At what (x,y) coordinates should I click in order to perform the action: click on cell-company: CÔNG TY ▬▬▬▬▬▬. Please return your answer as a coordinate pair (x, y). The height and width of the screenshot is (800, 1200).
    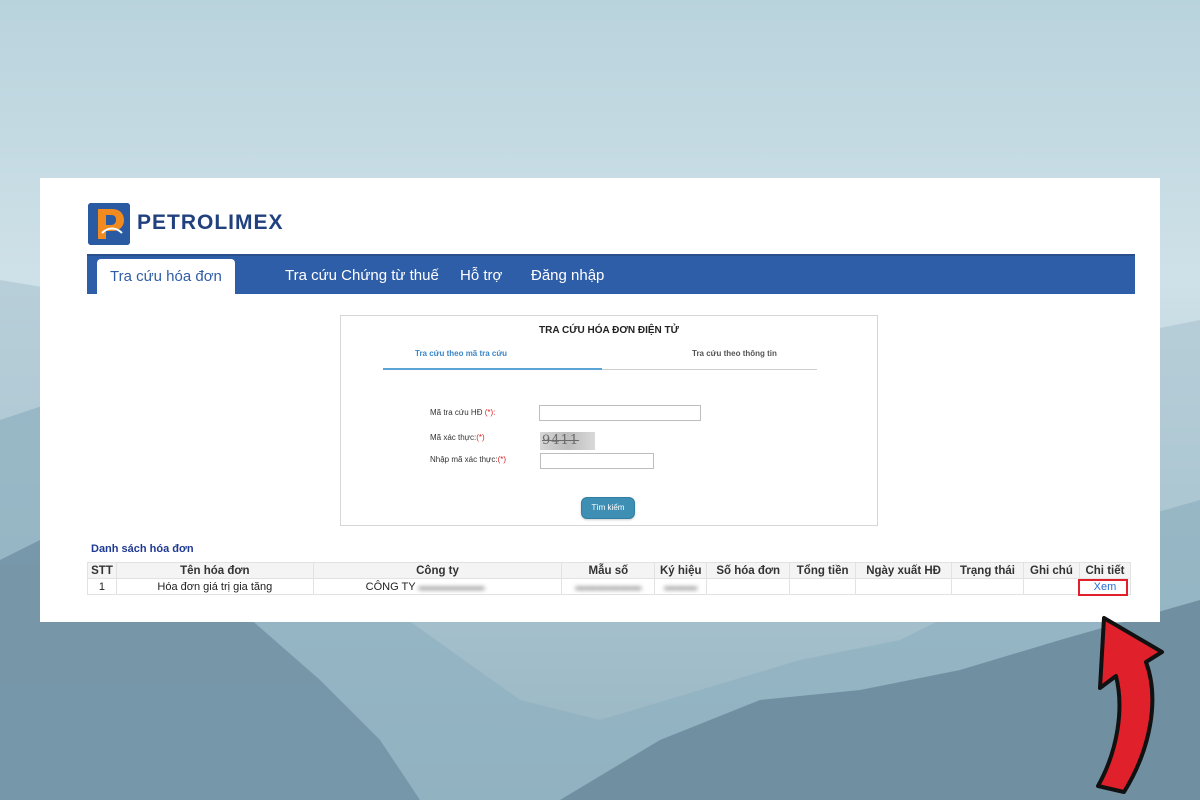
    Looking at the image, I should click on (437, 586).